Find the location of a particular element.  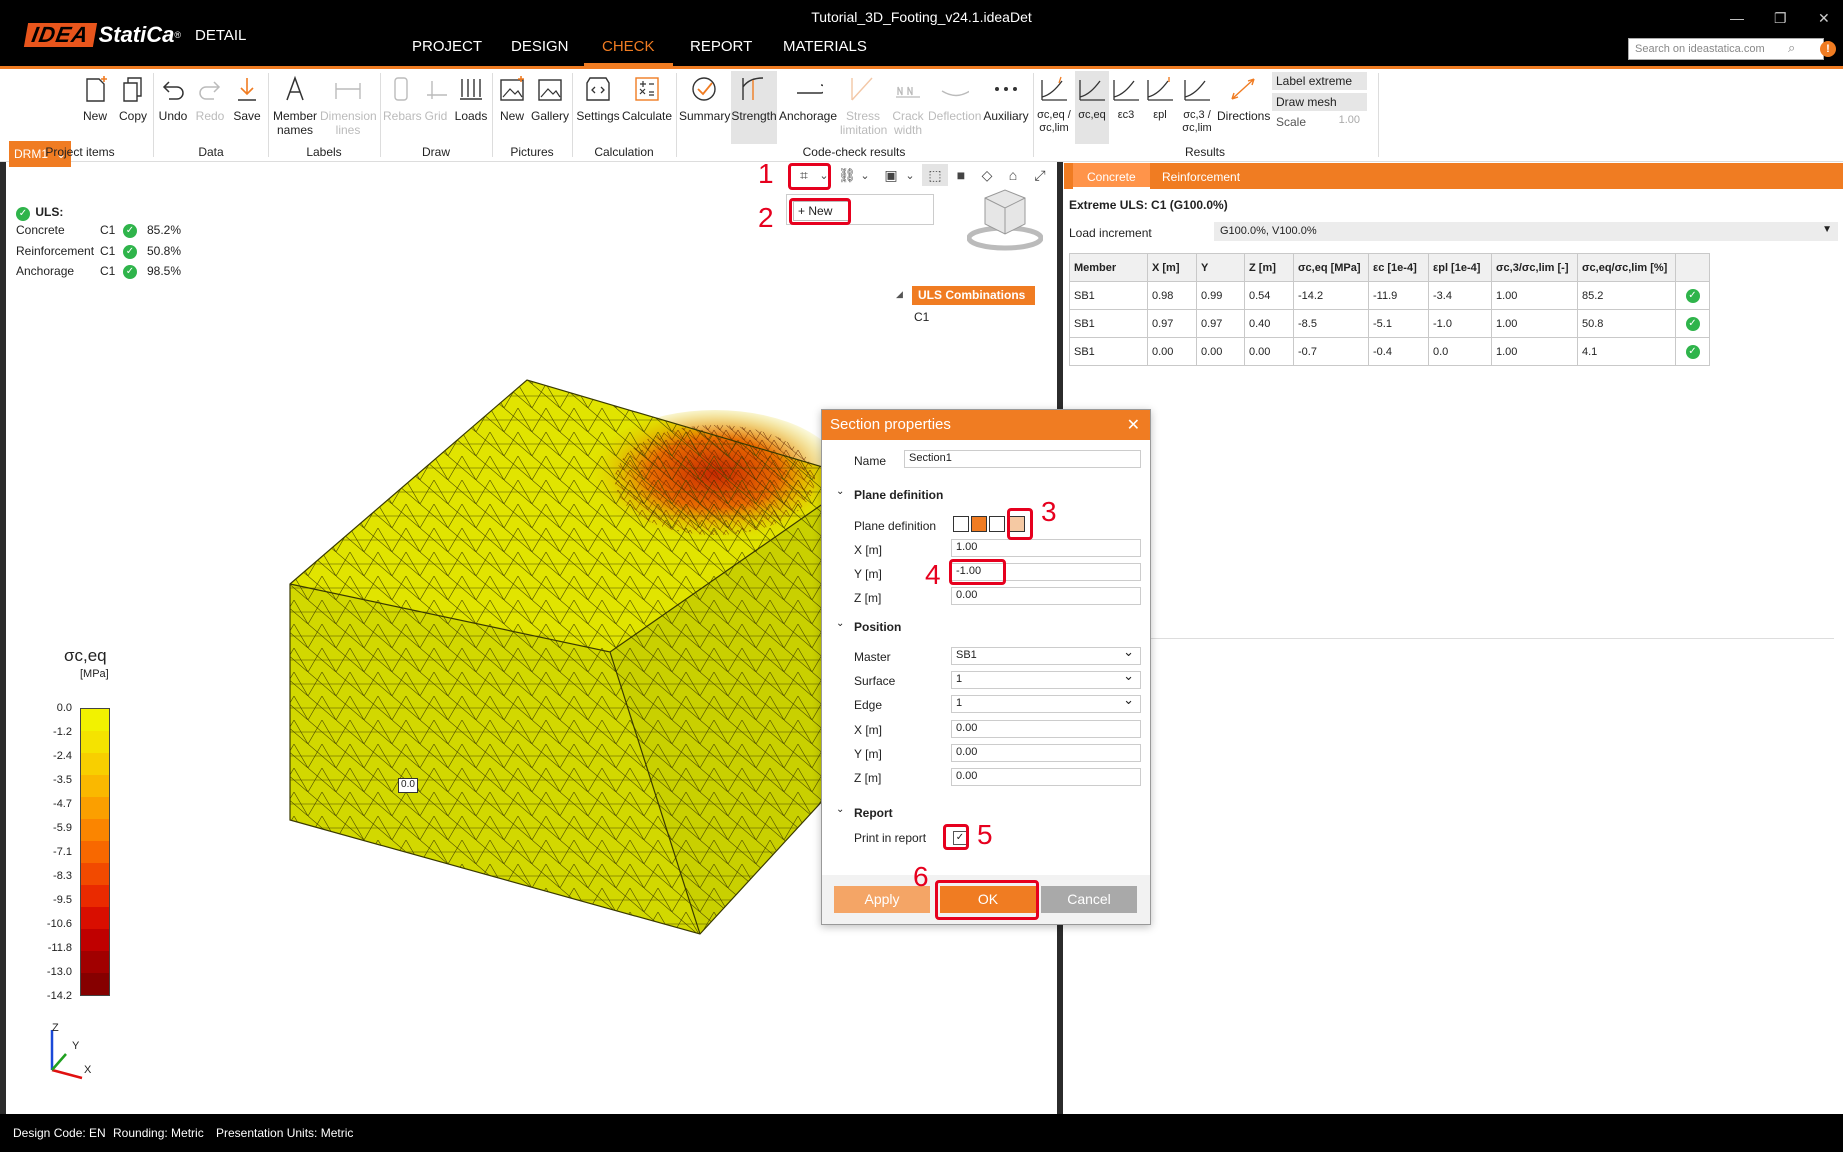

plane-xy-icon is located at coordinates (961, 524).